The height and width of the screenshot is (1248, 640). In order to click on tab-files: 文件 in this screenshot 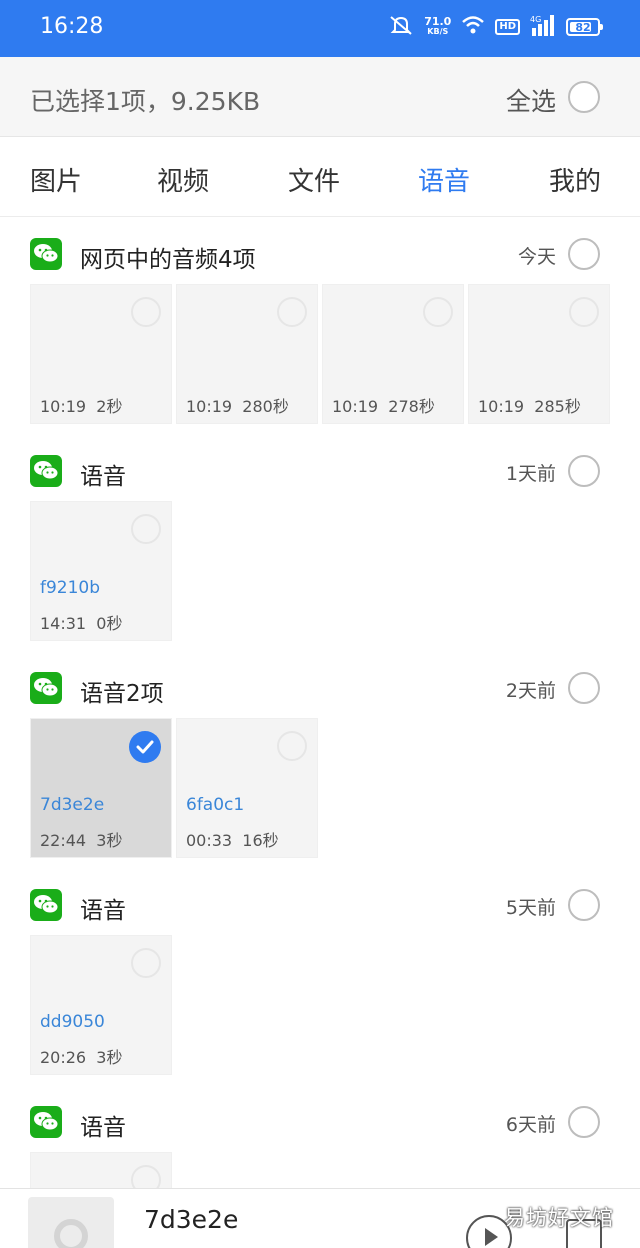, I will do `click(314, 179)`.